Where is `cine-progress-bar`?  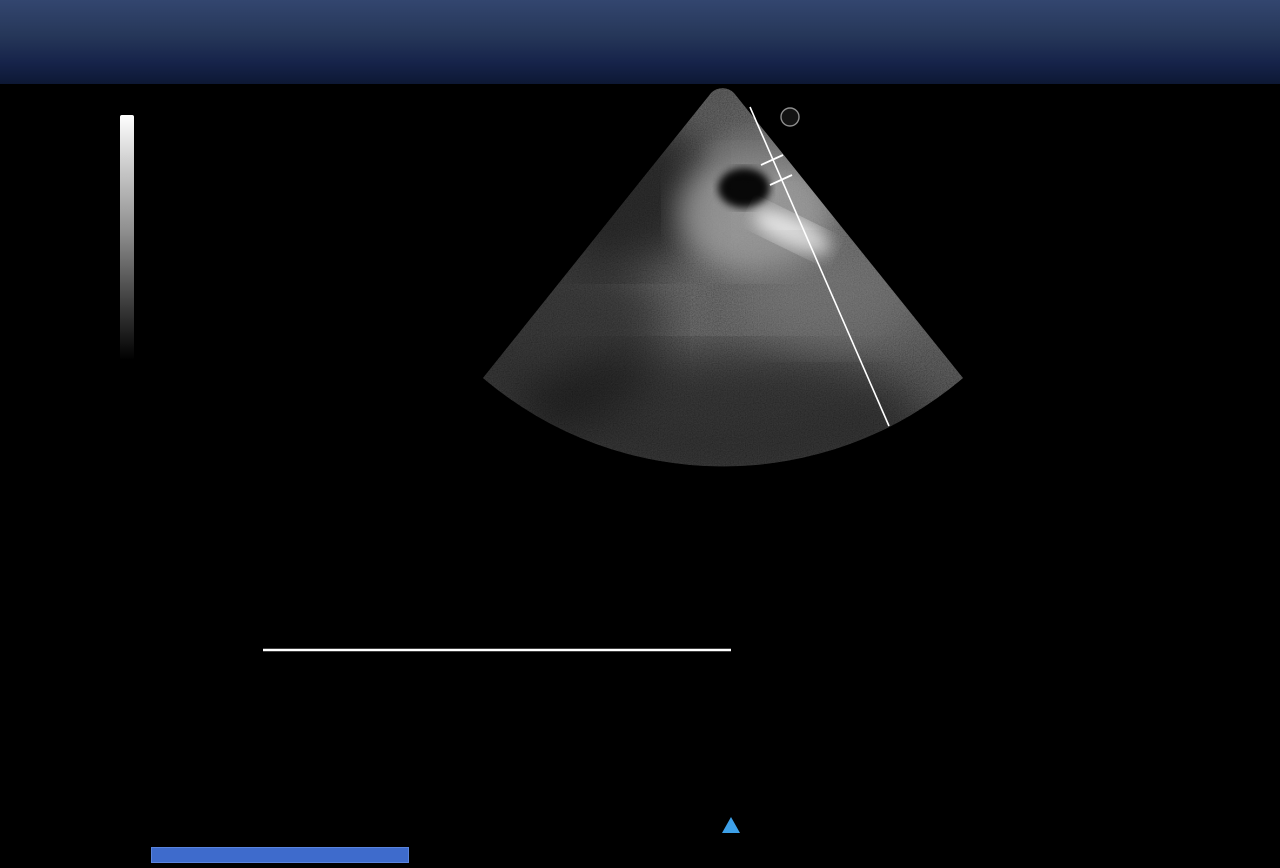
cine-progress-bar is located at coordinates (280, 855).